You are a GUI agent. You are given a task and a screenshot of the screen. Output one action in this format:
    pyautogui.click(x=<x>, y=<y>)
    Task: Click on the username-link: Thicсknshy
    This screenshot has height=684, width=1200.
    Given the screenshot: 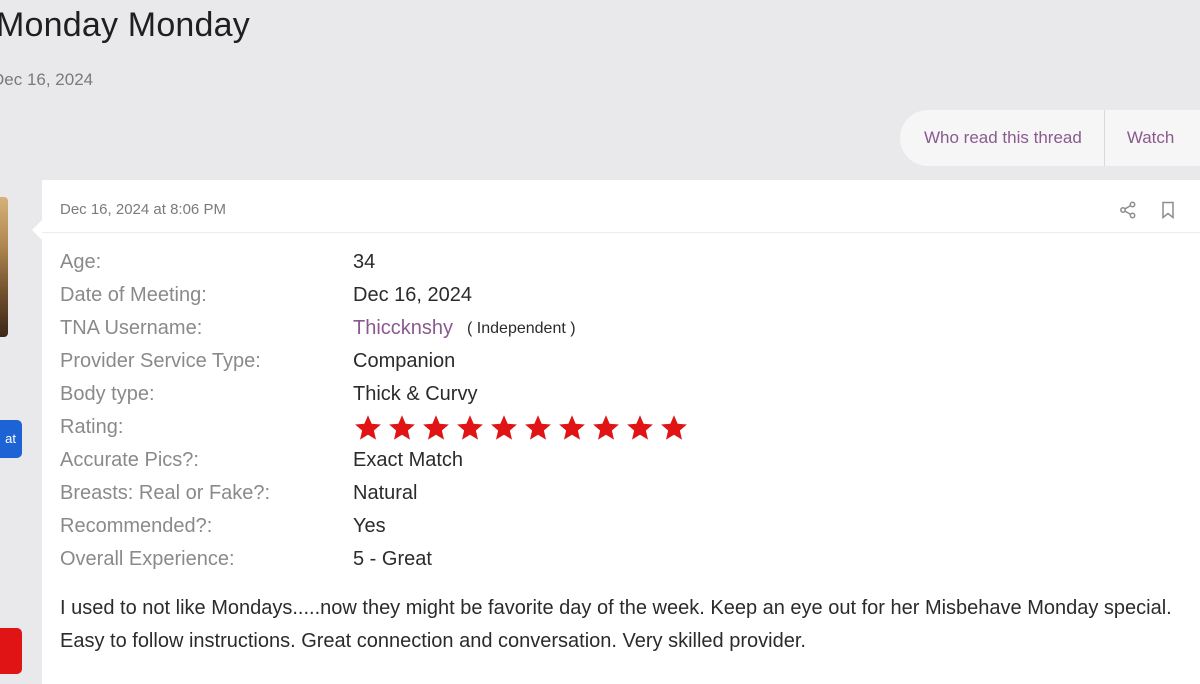 What is the action you would take?
    pyautogui.click(x=403, y=328)
    